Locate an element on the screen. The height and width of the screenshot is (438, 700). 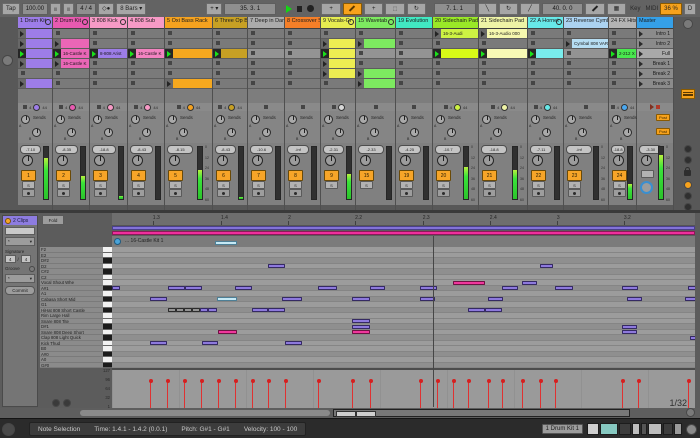
track-activator-button: 9 is located at coordinates (331, 175).